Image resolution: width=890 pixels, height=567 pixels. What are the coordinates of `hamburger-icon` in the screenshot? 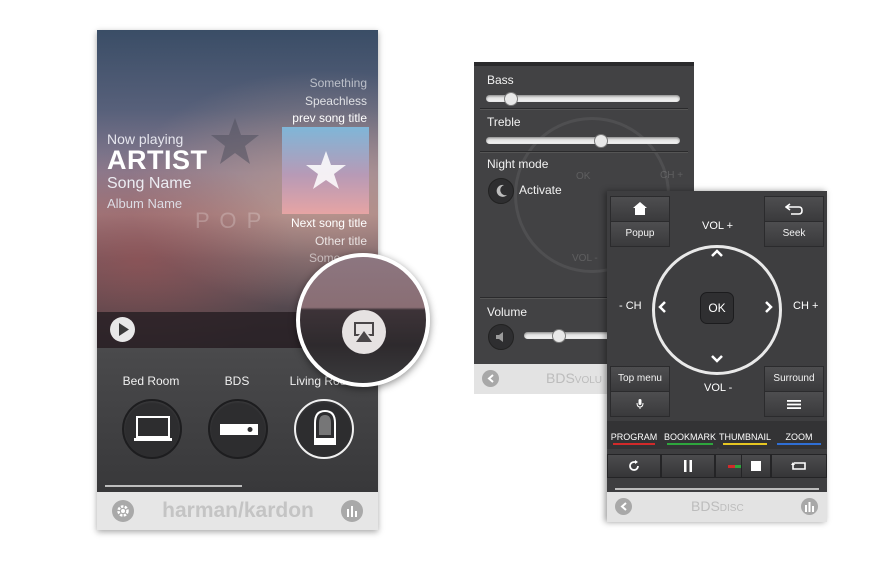 It's located at (794, 404).